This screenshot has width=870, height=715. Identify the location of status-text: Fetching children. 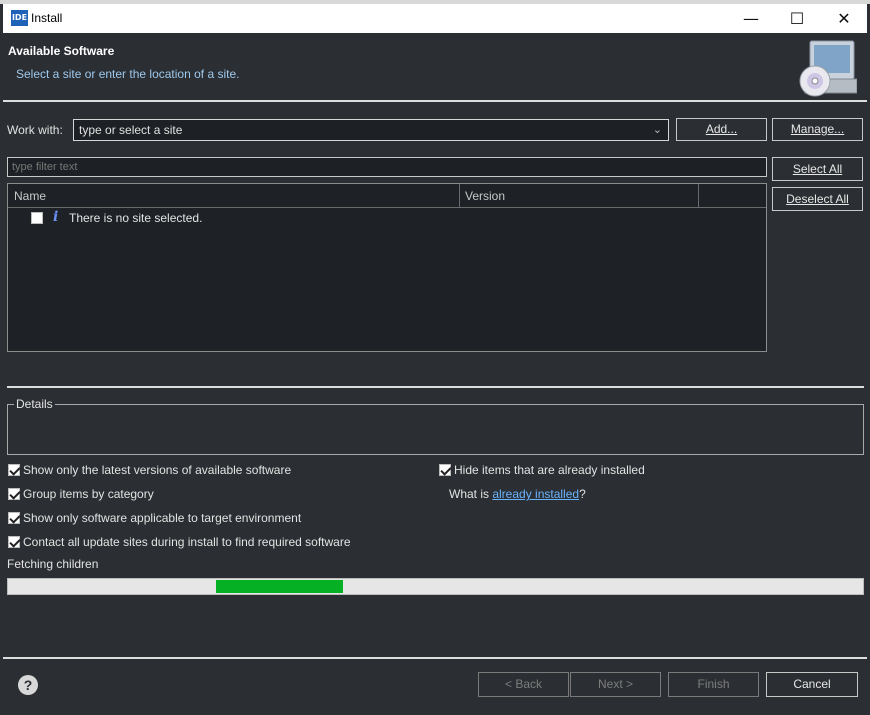
(53, 564).